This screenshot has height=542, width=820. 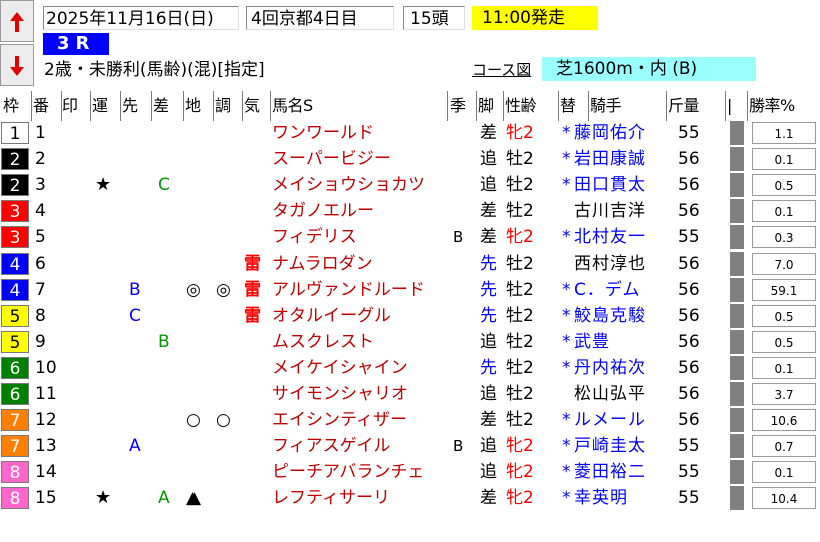 I want to click on running-style: 先, so click(x=488, y=315).